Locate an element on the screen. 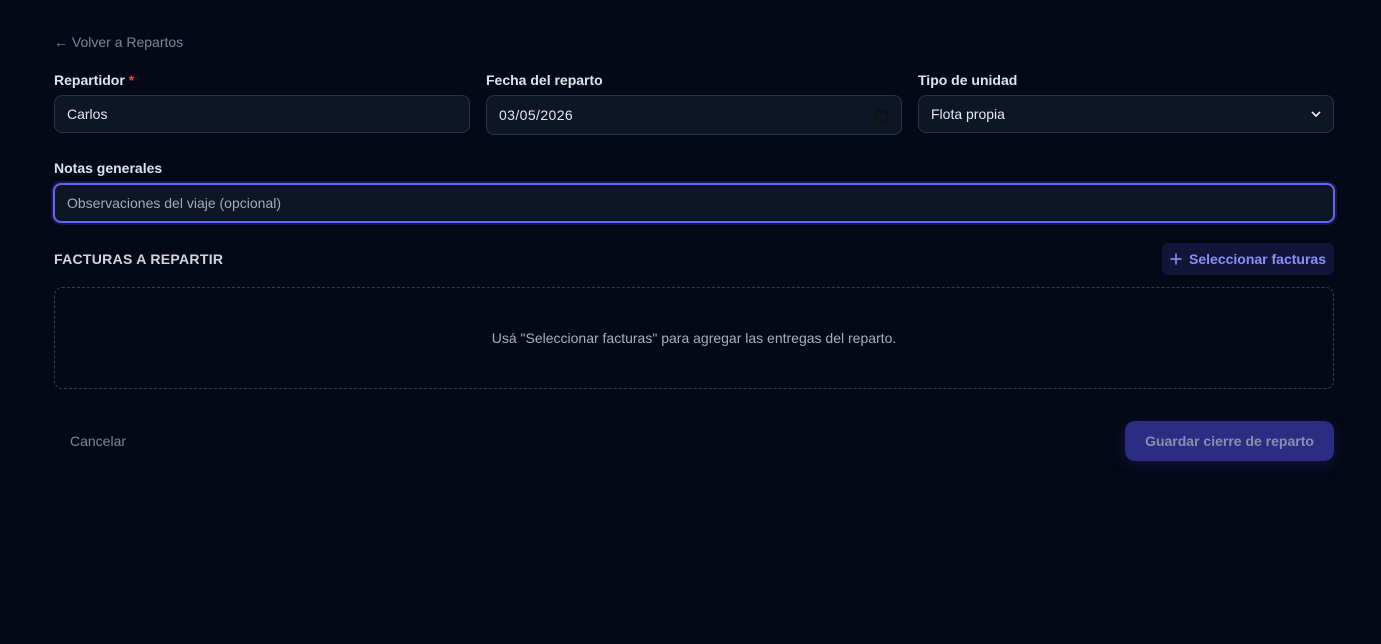 The image size is (1381, 644). repartidor-field: Repartidor * Carlos is located at coordinates (262, 102).